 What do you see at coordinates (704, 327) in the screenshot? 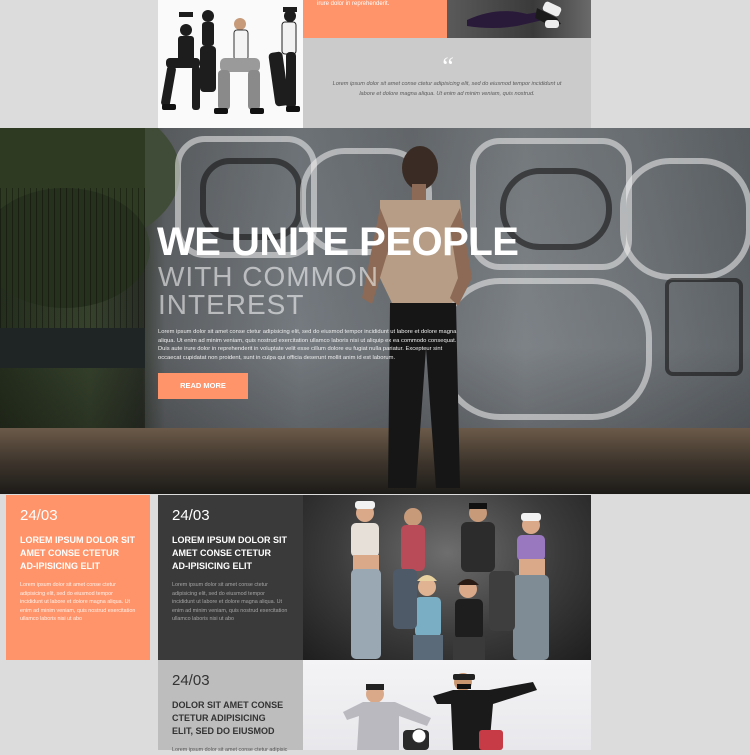
I see `electrical-box` at bounding box center [704, 327].